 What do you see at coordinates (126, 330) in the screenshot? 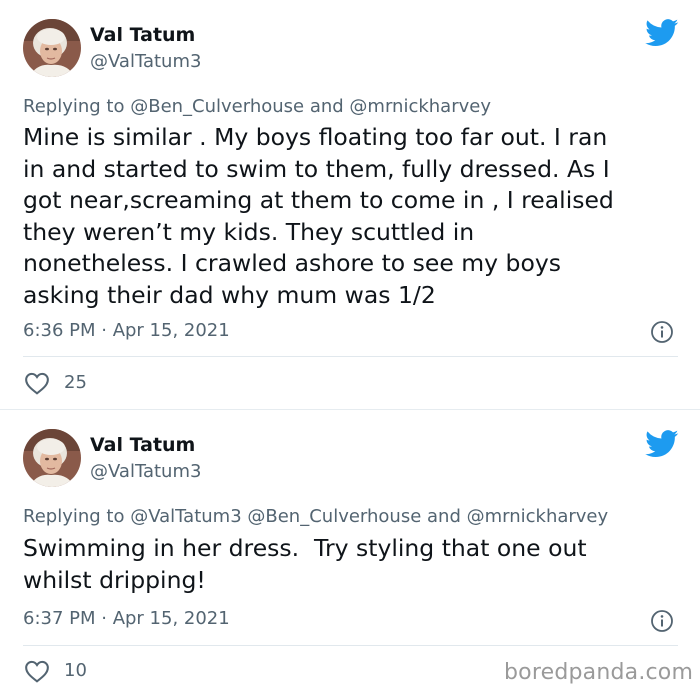
I see `tweet-timestamp: 6:36 PM · Apr 15, 2021` at bounding box center [126, 330].